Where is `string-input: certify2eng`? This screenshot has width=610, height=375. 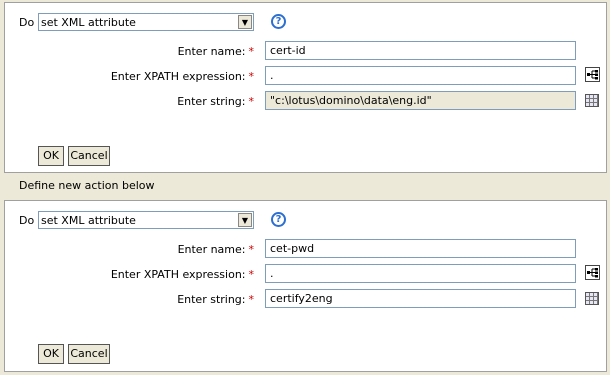 string-input: certify2eng is located at coordinates (420, 298).